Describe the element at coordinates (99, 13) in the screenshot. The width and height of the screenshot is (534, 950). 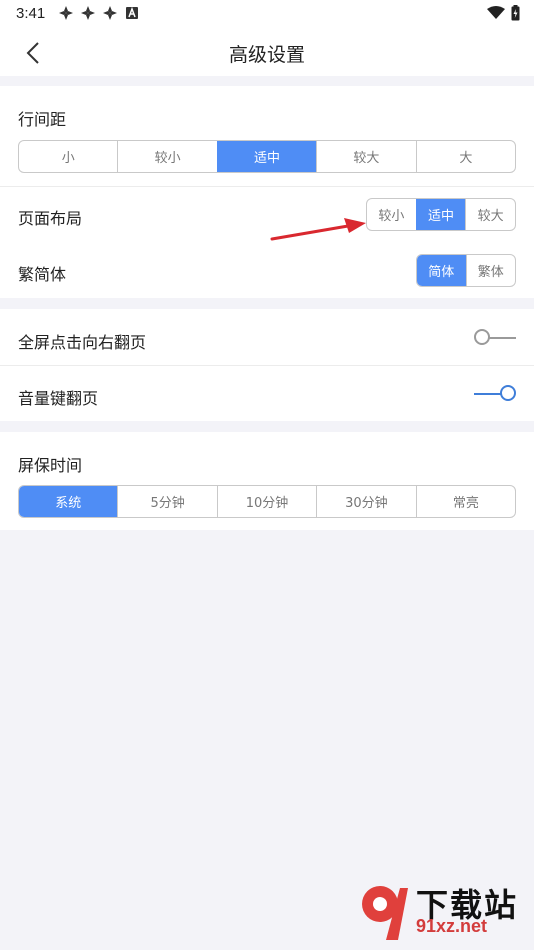
I see `notification-icons` at that location.